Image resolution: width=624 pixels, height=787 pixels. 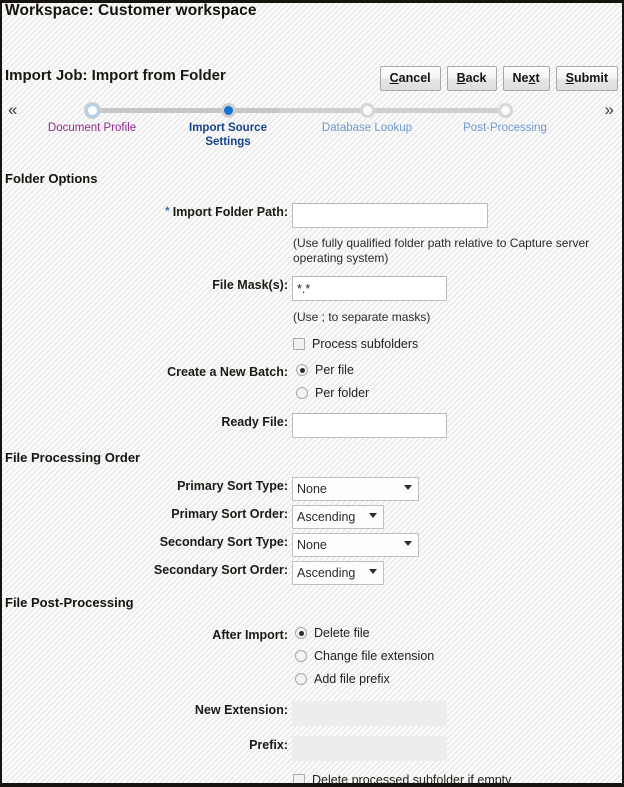 I want to click on secondary-sort-order-select: Ascending, so click(x=338, y=573).